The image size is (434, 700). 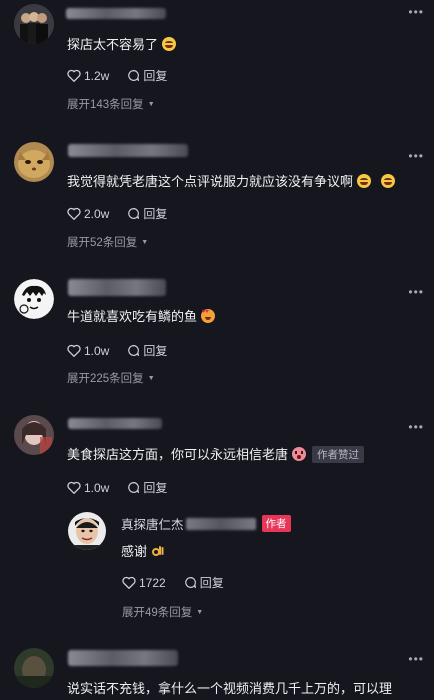 What do you see at coordinates (230, 688) in the screenshot?
I see `comment-text: 说实话不充钱，拿什么一个视频消费几千上万的，可以理` at bounding box center [230, 688].